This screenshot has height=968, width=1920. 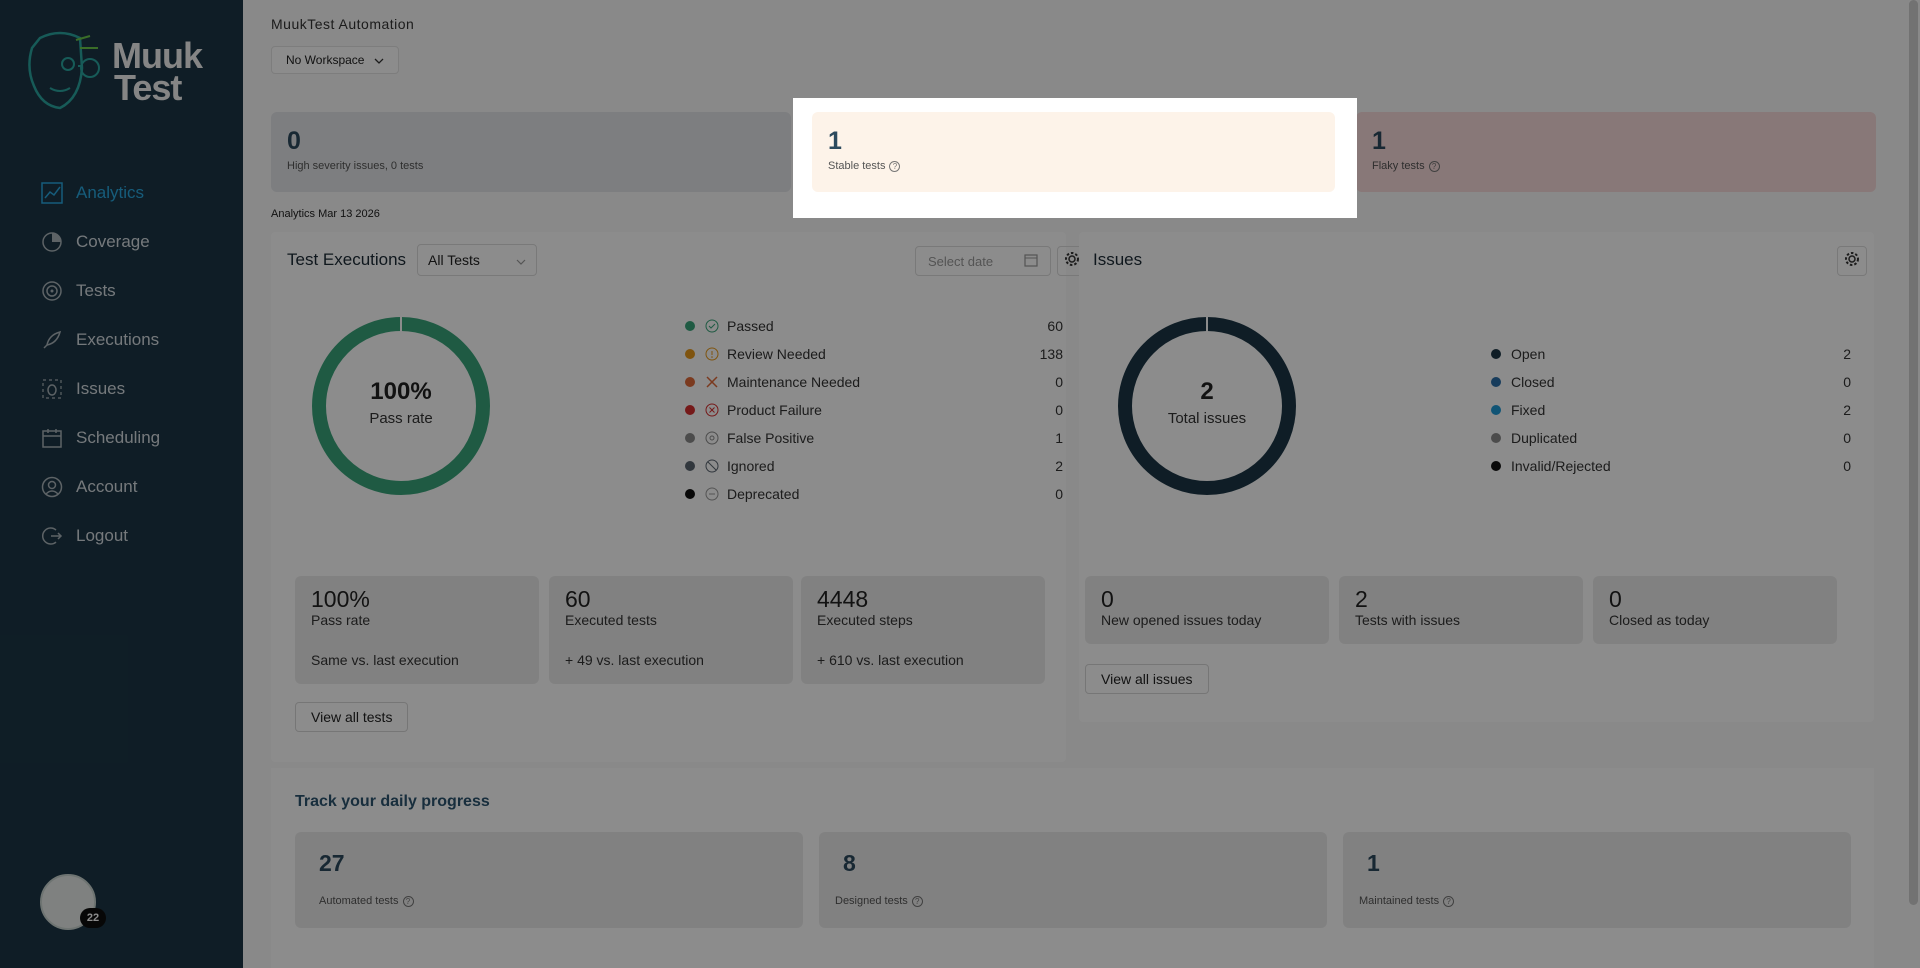 What do you see at coordinates (835, 141) in the screenshot?
I see `stable-tests-value: 1` at bounding box center [835, 141].